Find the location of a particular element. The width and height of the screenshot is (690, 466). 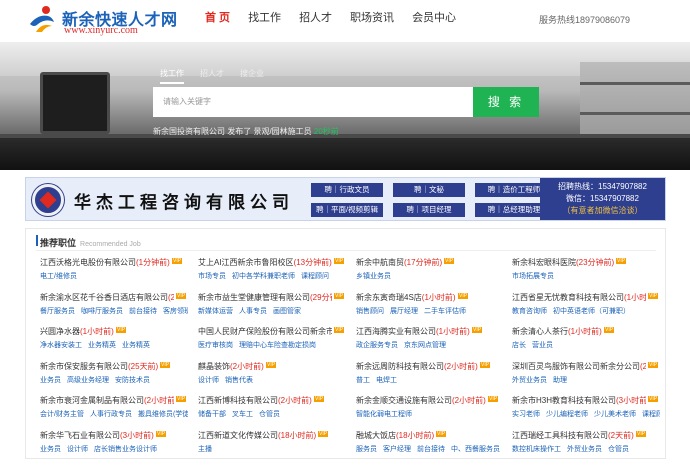

job-card: 新余清心人茶行(1小时前) VIP 店长 营业员 is located at coordinates (587, 344).